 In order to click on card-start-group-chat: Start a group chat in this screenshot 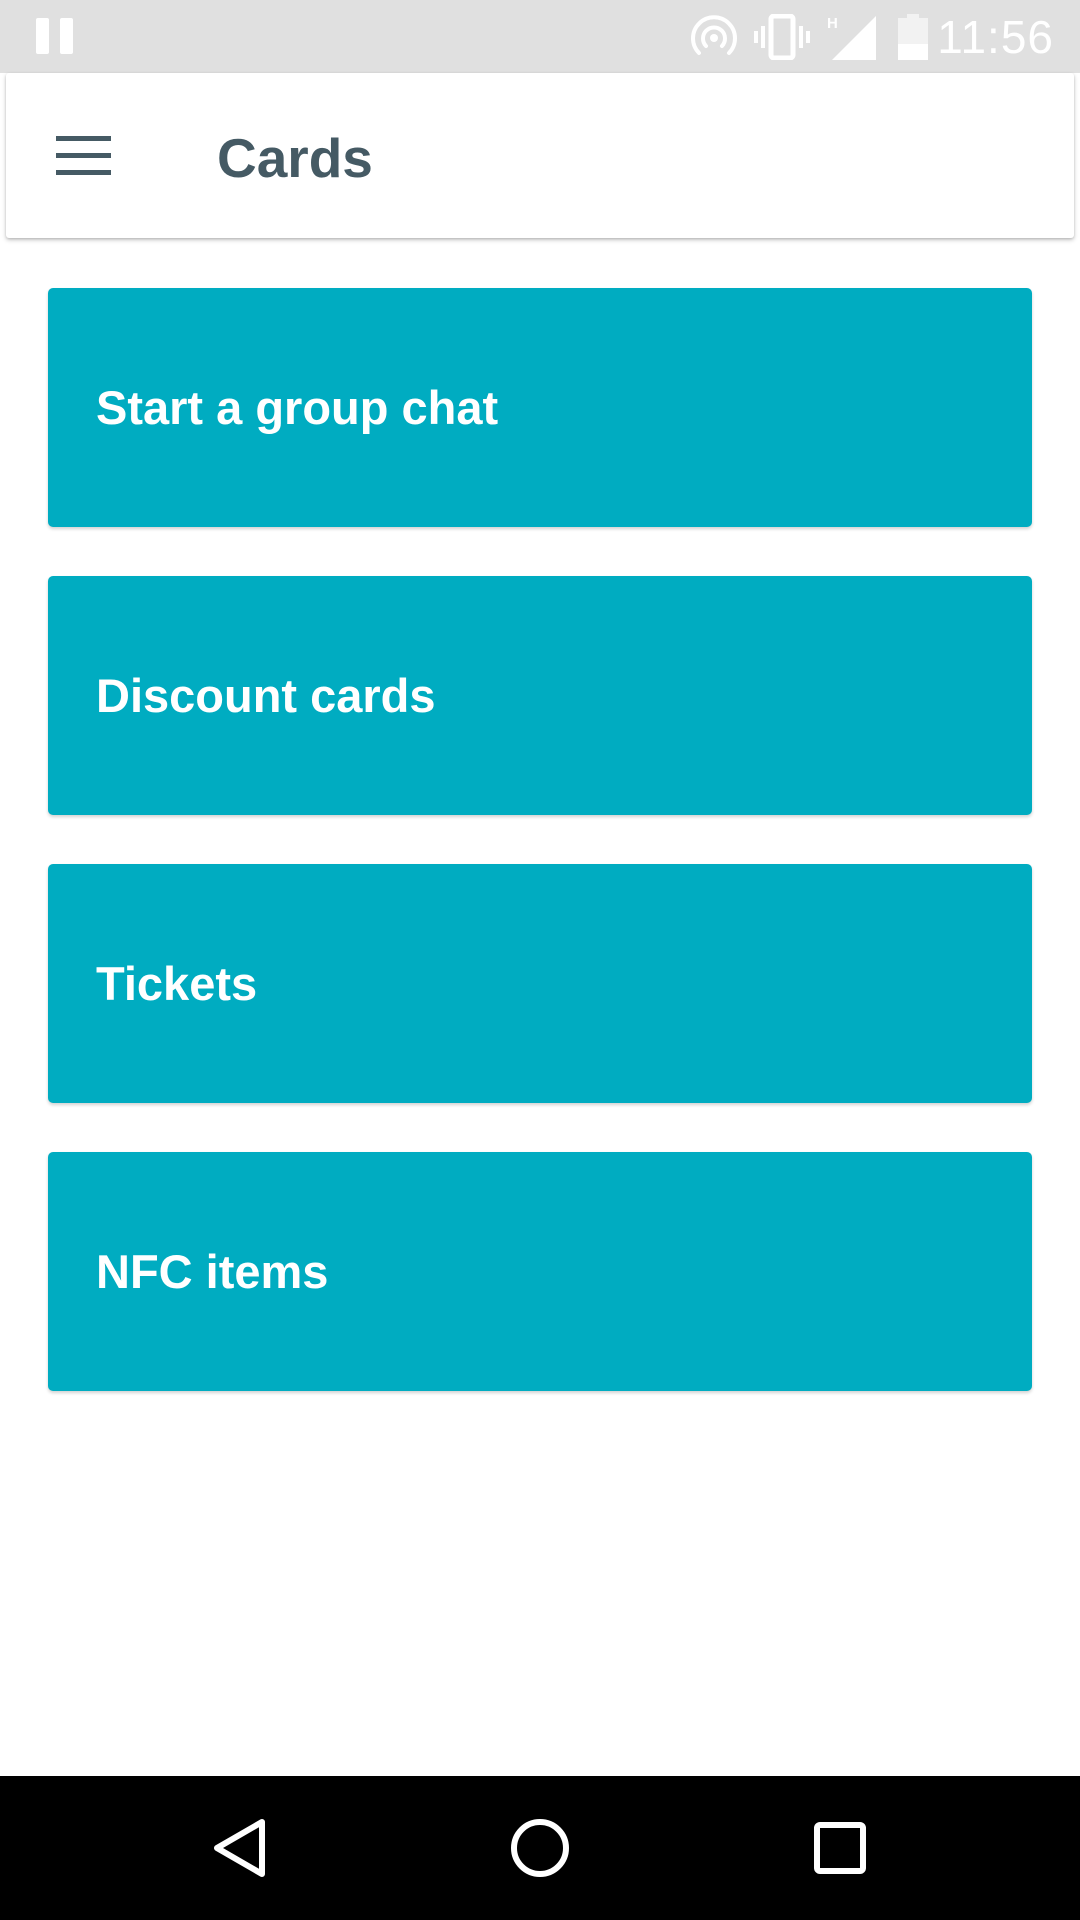, I will do `click(540, 407)`.